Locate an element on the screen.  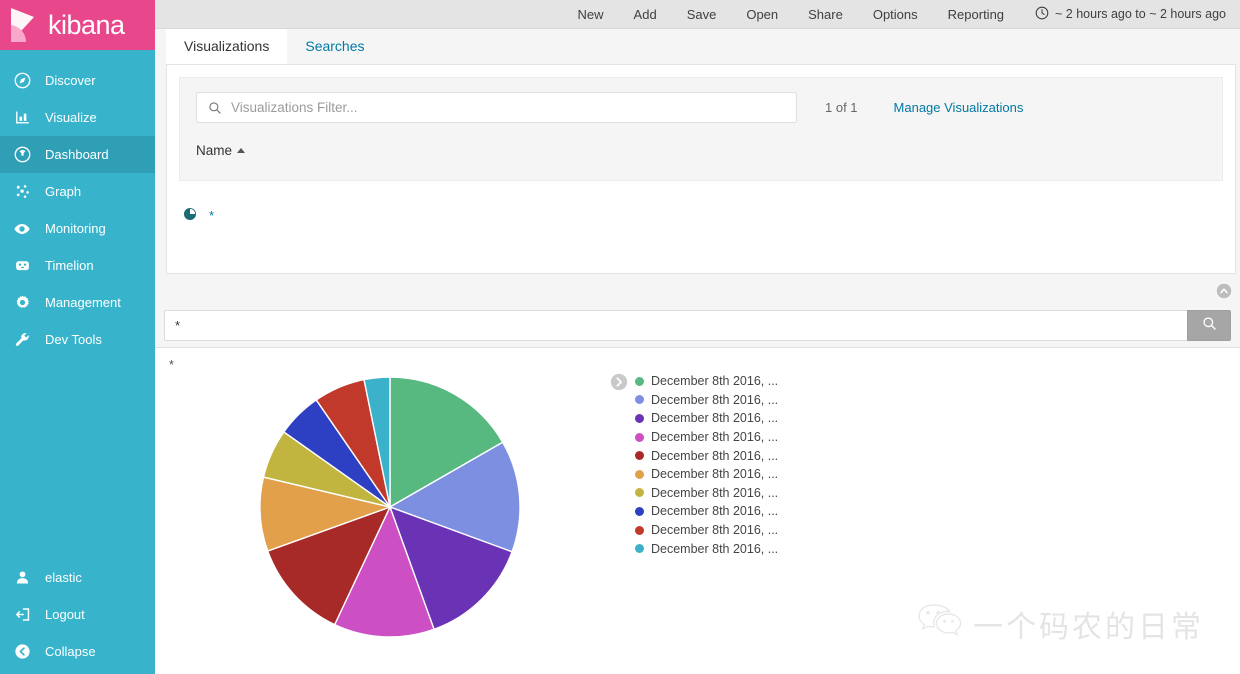
visualization-name-link: * is located at coordinates (211, 215).